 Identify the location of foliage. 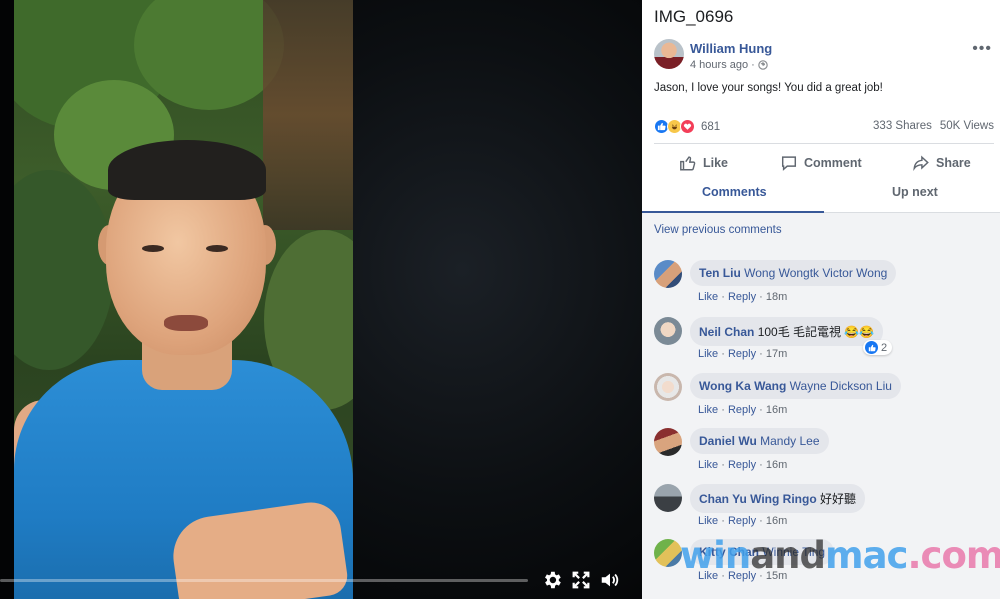
(64, 270).